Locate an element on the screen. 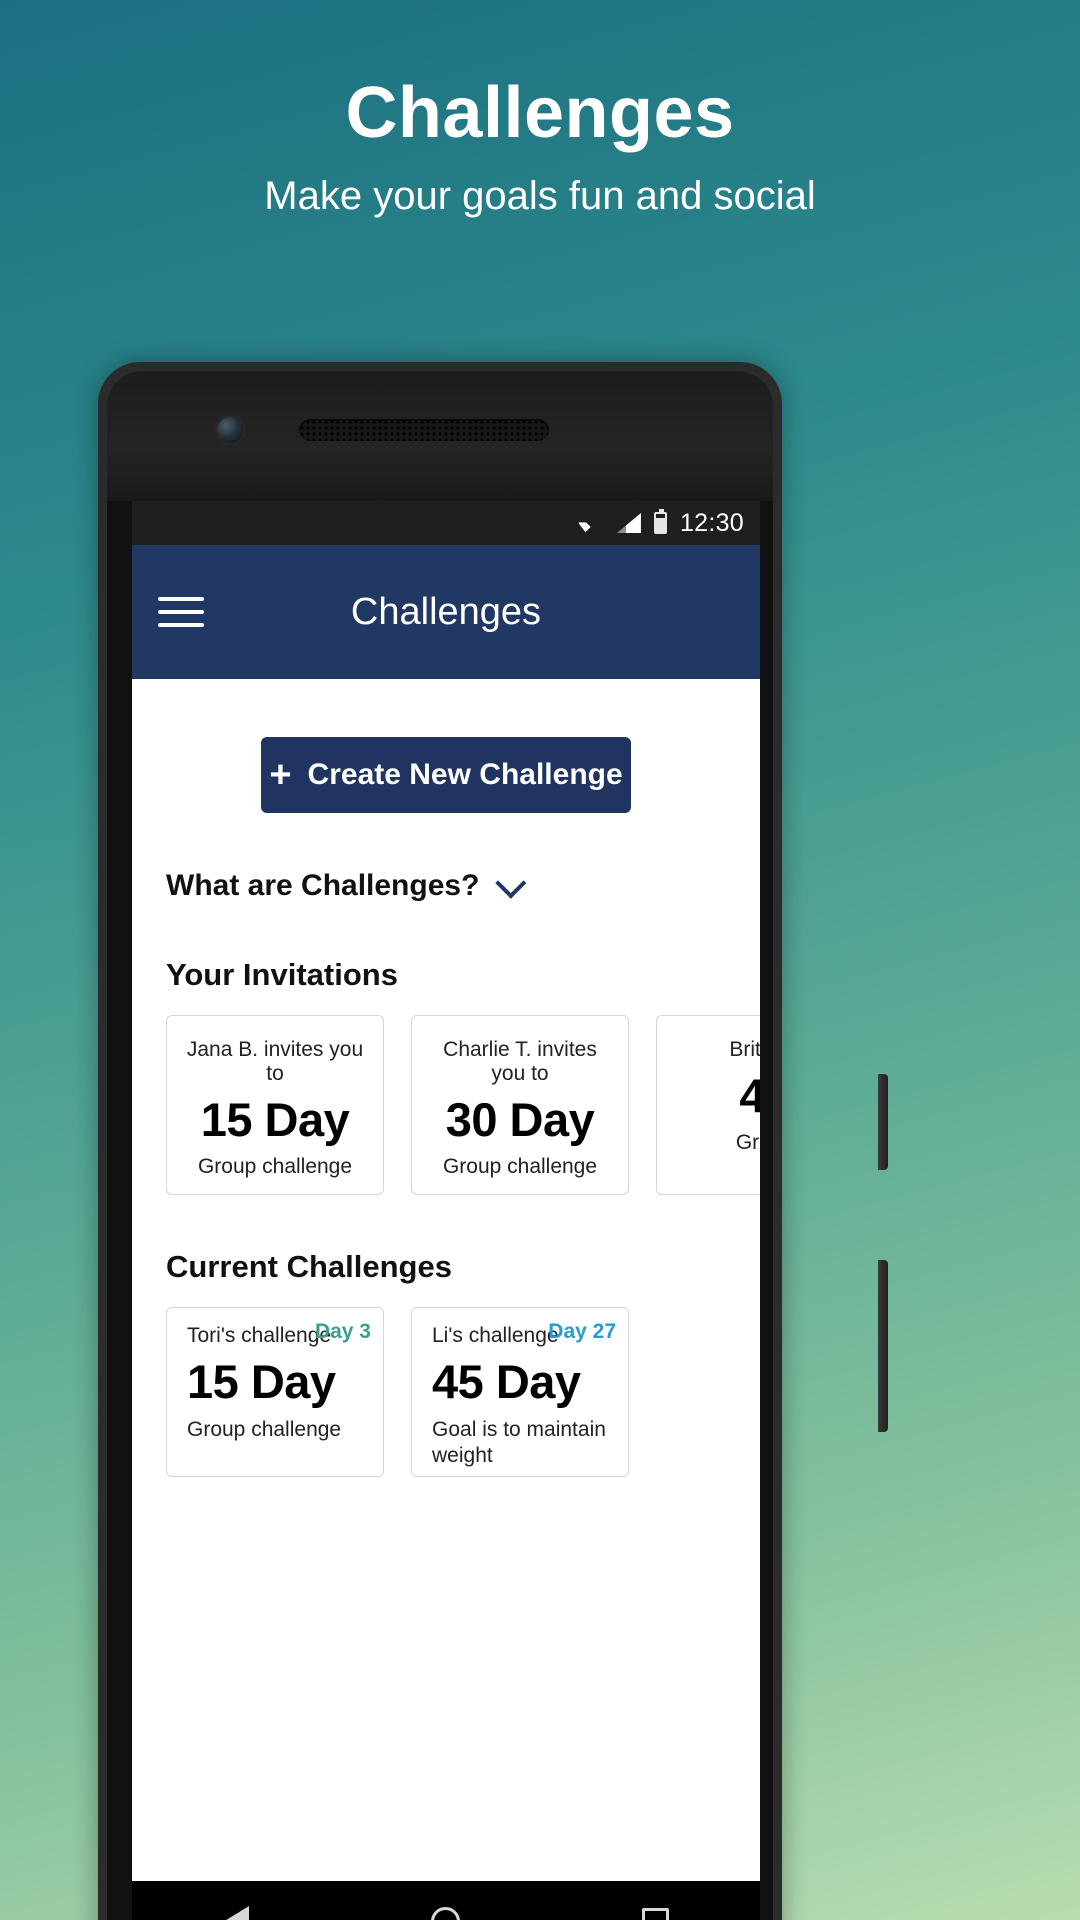  page-title: Challenges is located at coordinates (446, 611).